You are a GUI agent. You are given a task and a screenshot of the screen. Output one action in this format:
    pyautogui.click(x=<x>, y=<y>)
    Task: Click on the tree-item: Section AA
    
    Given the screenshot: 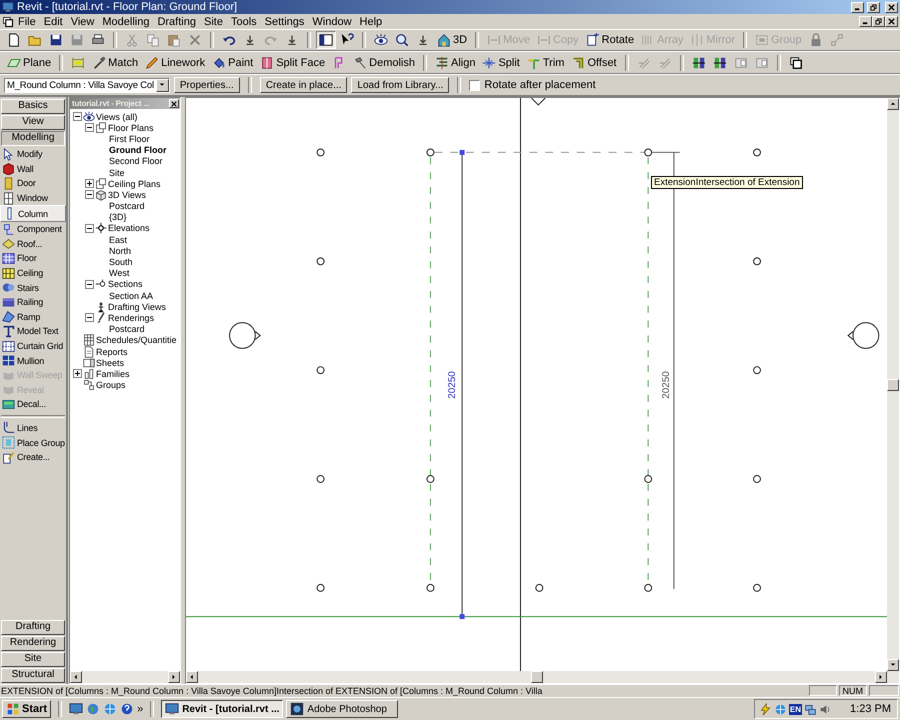 What is the action you would take?
    pyautogui.click(x=130, y=295)
    